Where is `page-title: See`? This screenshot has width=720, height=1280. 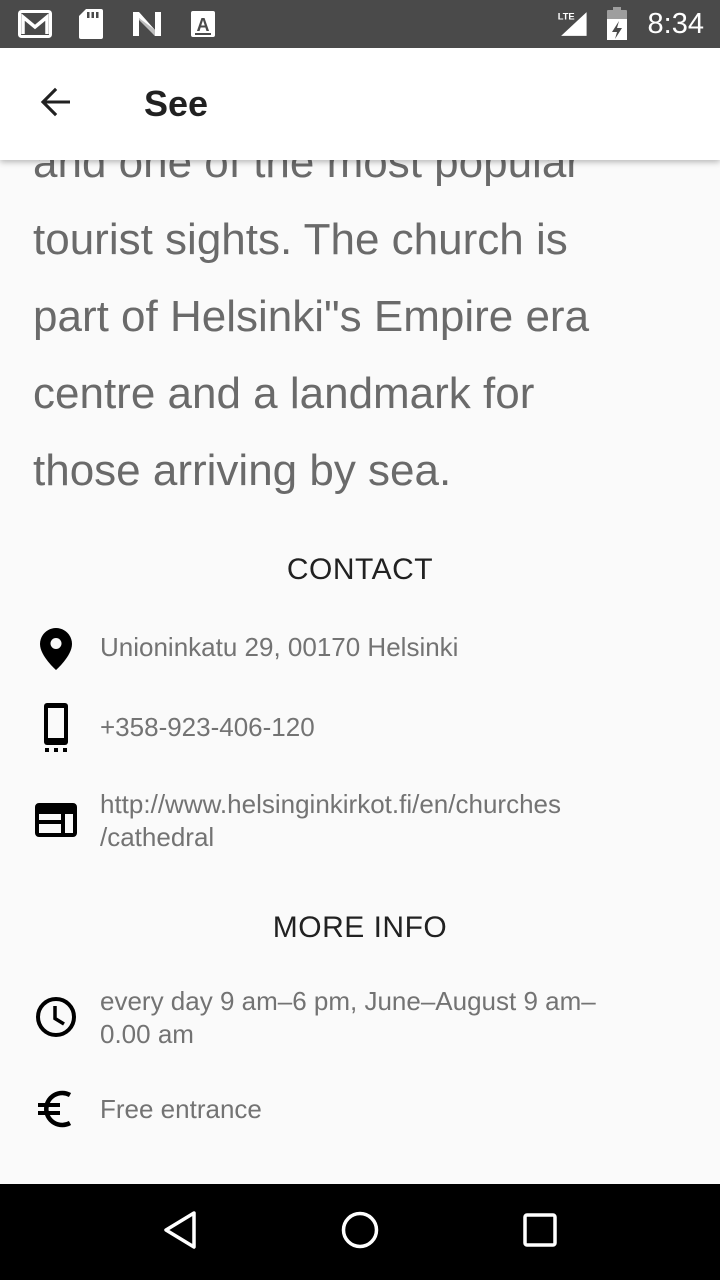 page-title: See is located at coordinates (176, 103).